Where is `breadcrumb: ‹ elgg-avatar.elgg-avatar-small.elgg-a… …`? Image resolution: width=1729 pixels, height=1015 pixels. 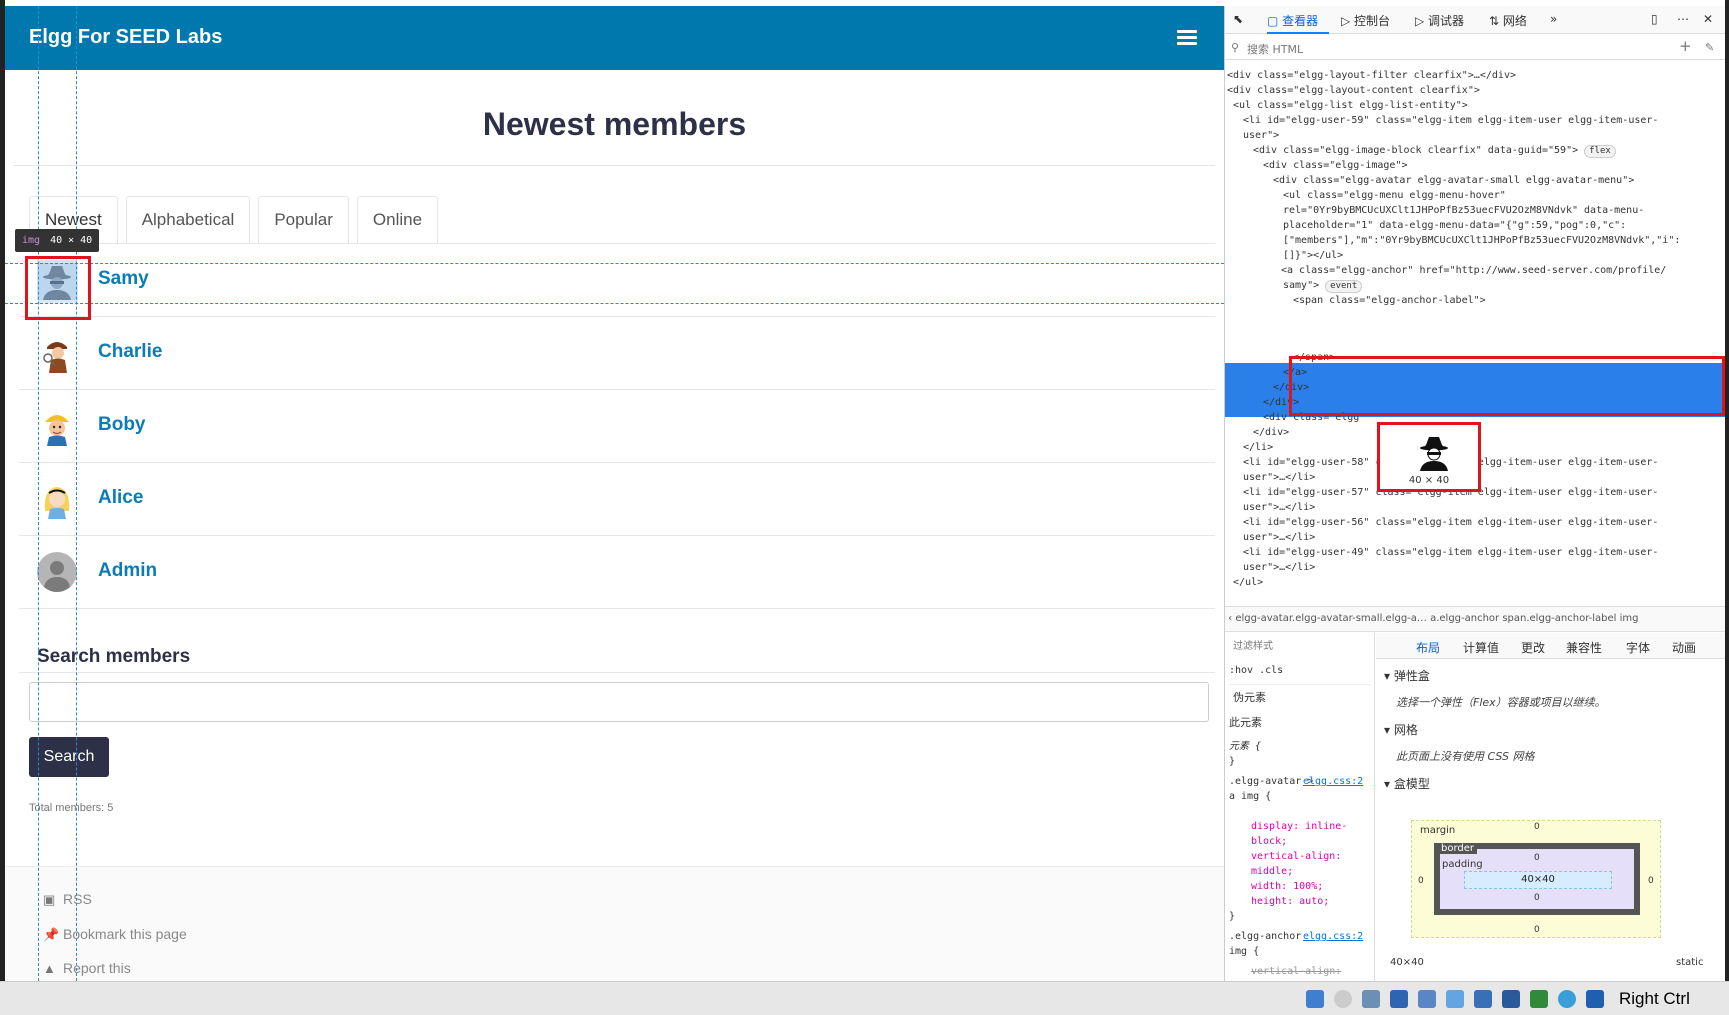
breadcrumb: ‹ elgg-avatar.elgg-avatar-small.elgg-a… … is located at coordinates (1475, 619).